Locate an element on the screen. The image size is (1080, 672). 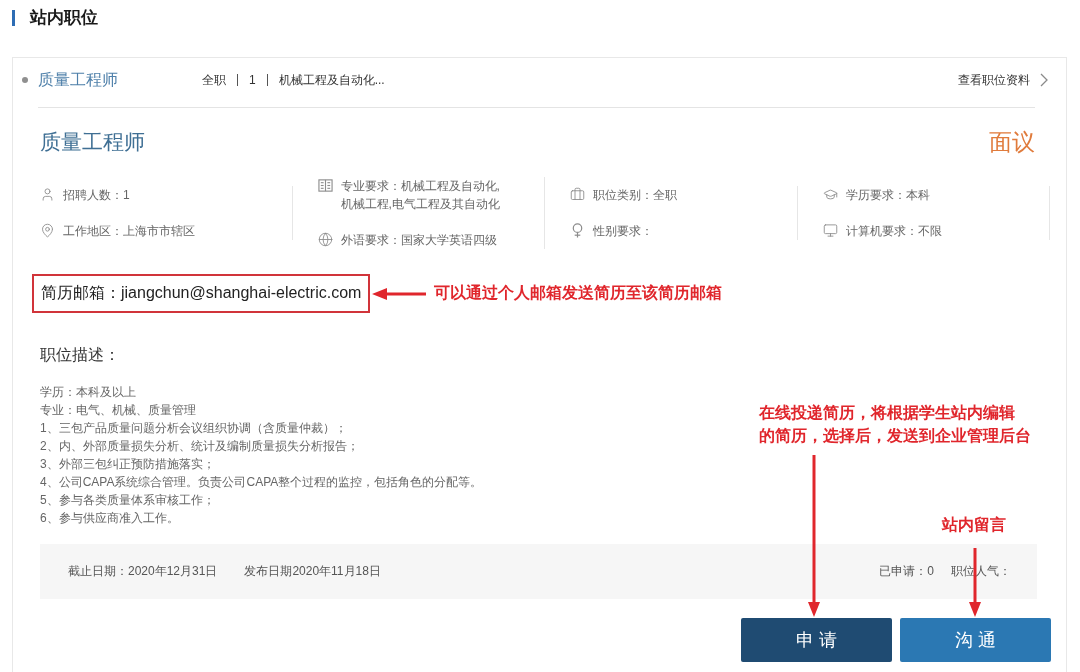
info-text: 专业要求：机械工程及自动化,机械工程,电气工程及其自动化 is located at coordinates (420, 195).